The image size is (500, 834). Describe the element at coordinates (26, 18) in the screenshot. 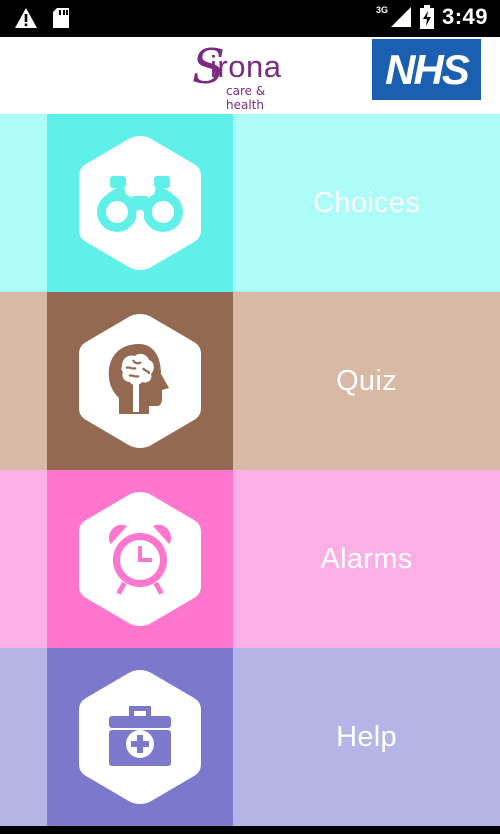

I see `warning-icon` at that location.